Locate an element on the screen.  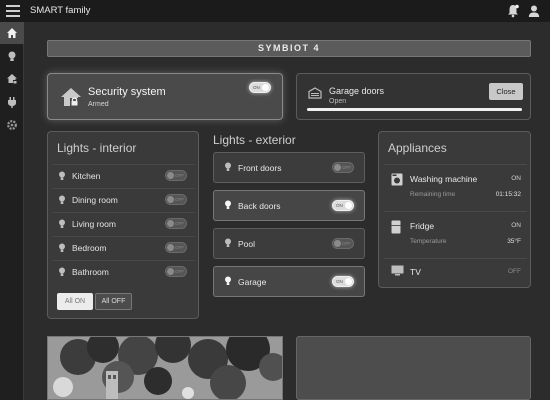
exterior-light-back-doors: Back doors ON is located at coordinates (289, 205).